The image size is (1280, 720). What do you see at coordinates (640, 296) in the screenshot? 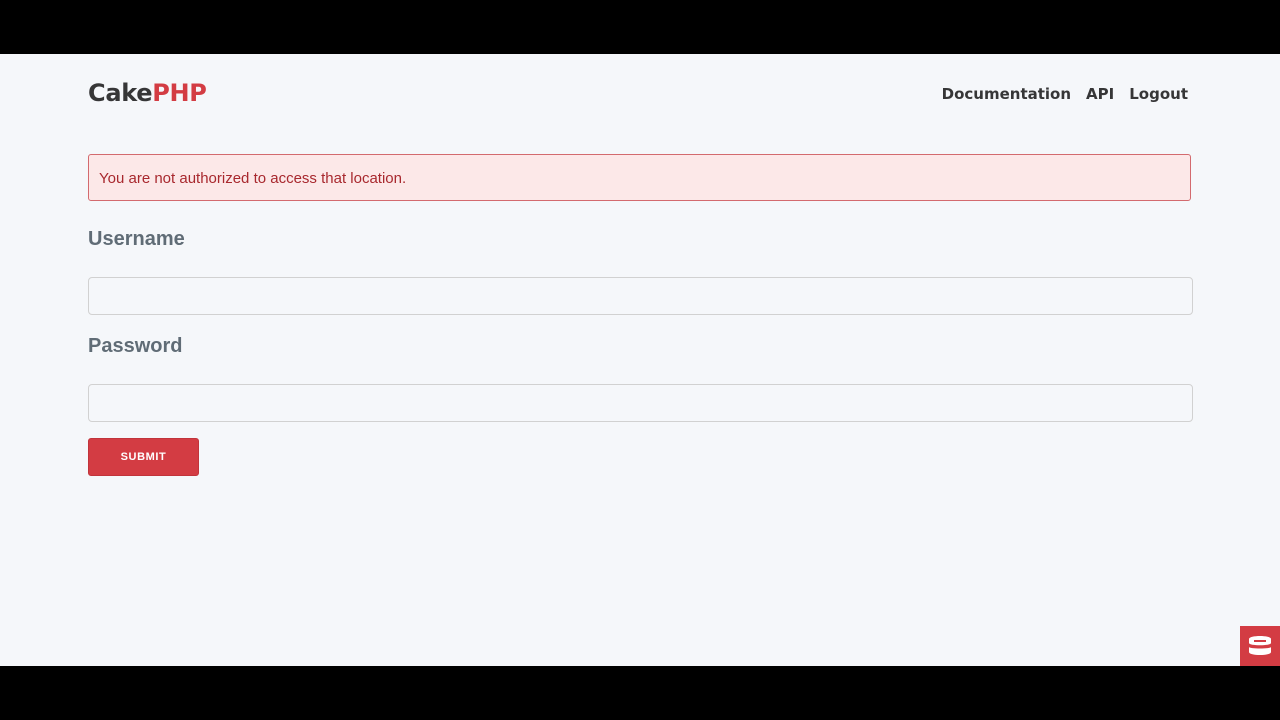
I see `username-input` at bounding box center [640, 296].